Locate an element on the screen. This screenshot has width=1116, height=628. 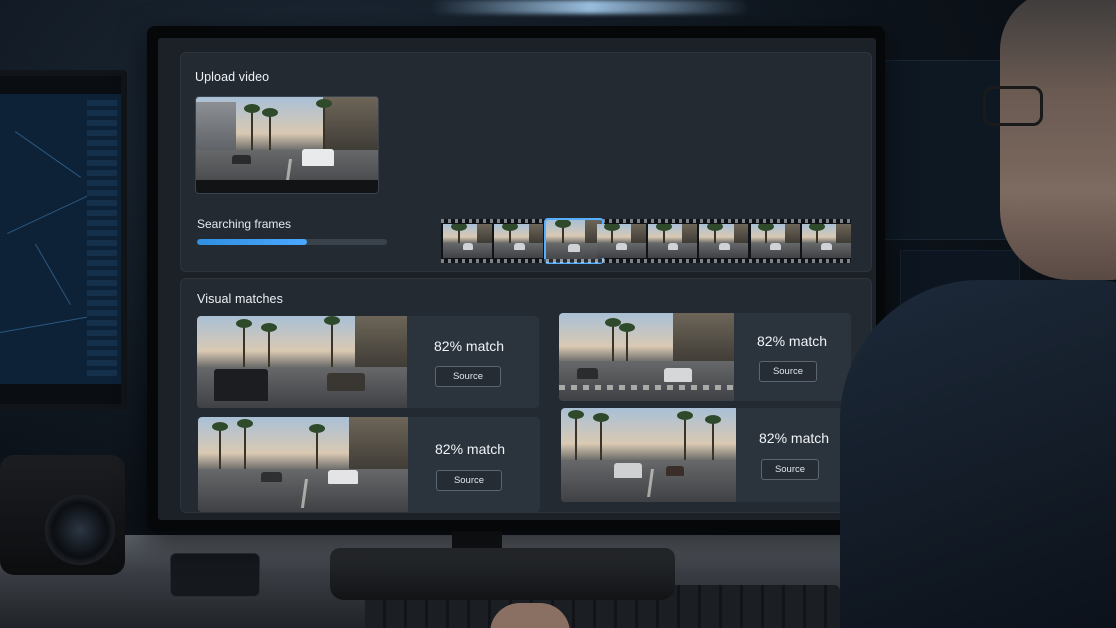
person-body is located at coordinates (978, 454).